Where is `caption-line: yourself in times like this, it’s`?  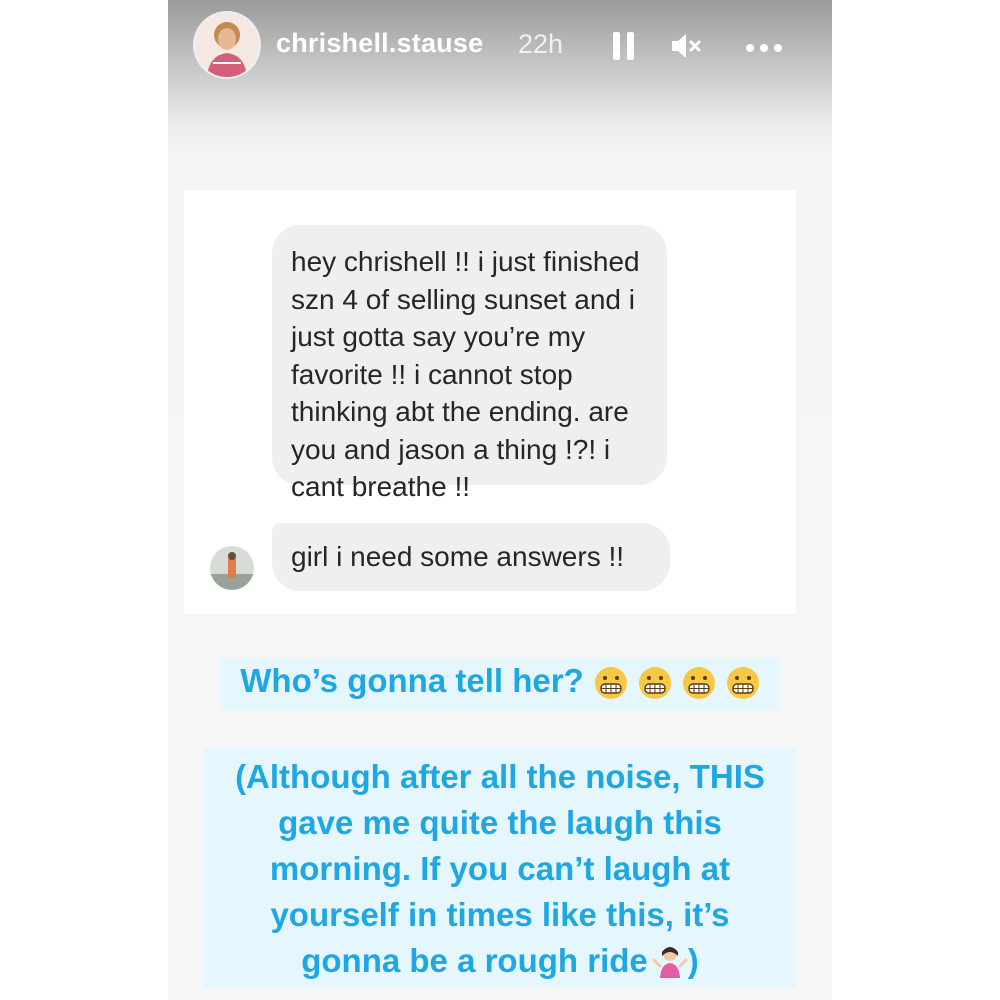
caption-line: yourself in times like this, it’s is located at coordinates (500, 914).